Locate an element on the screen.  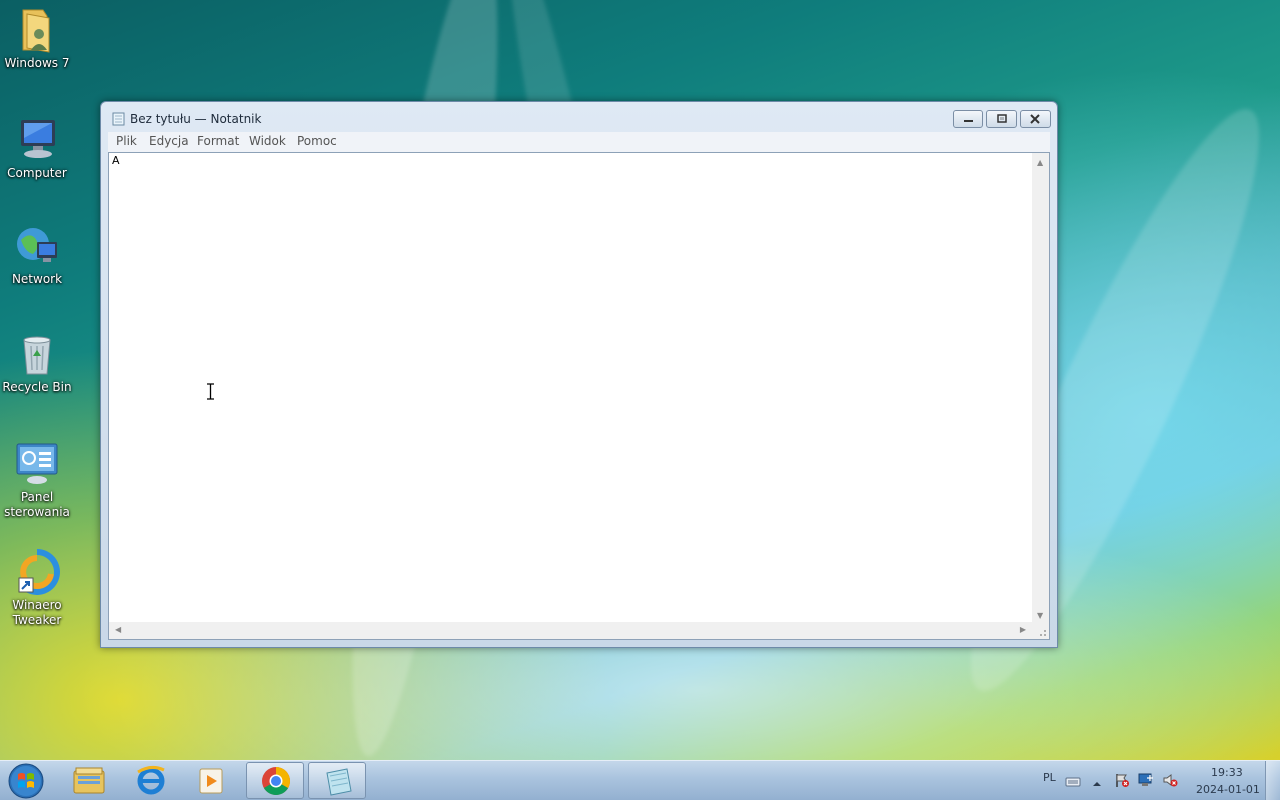
menu-widok: Widok is located at coordinates (267, 141).